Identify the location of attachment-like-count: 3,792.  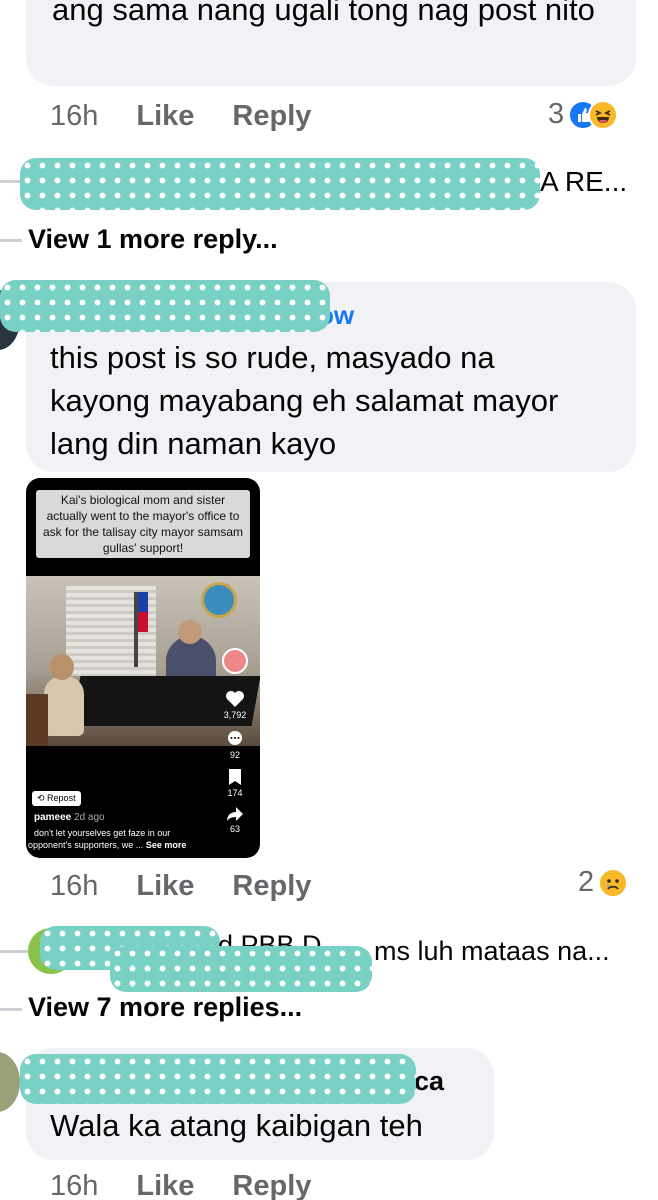
(235, 715).